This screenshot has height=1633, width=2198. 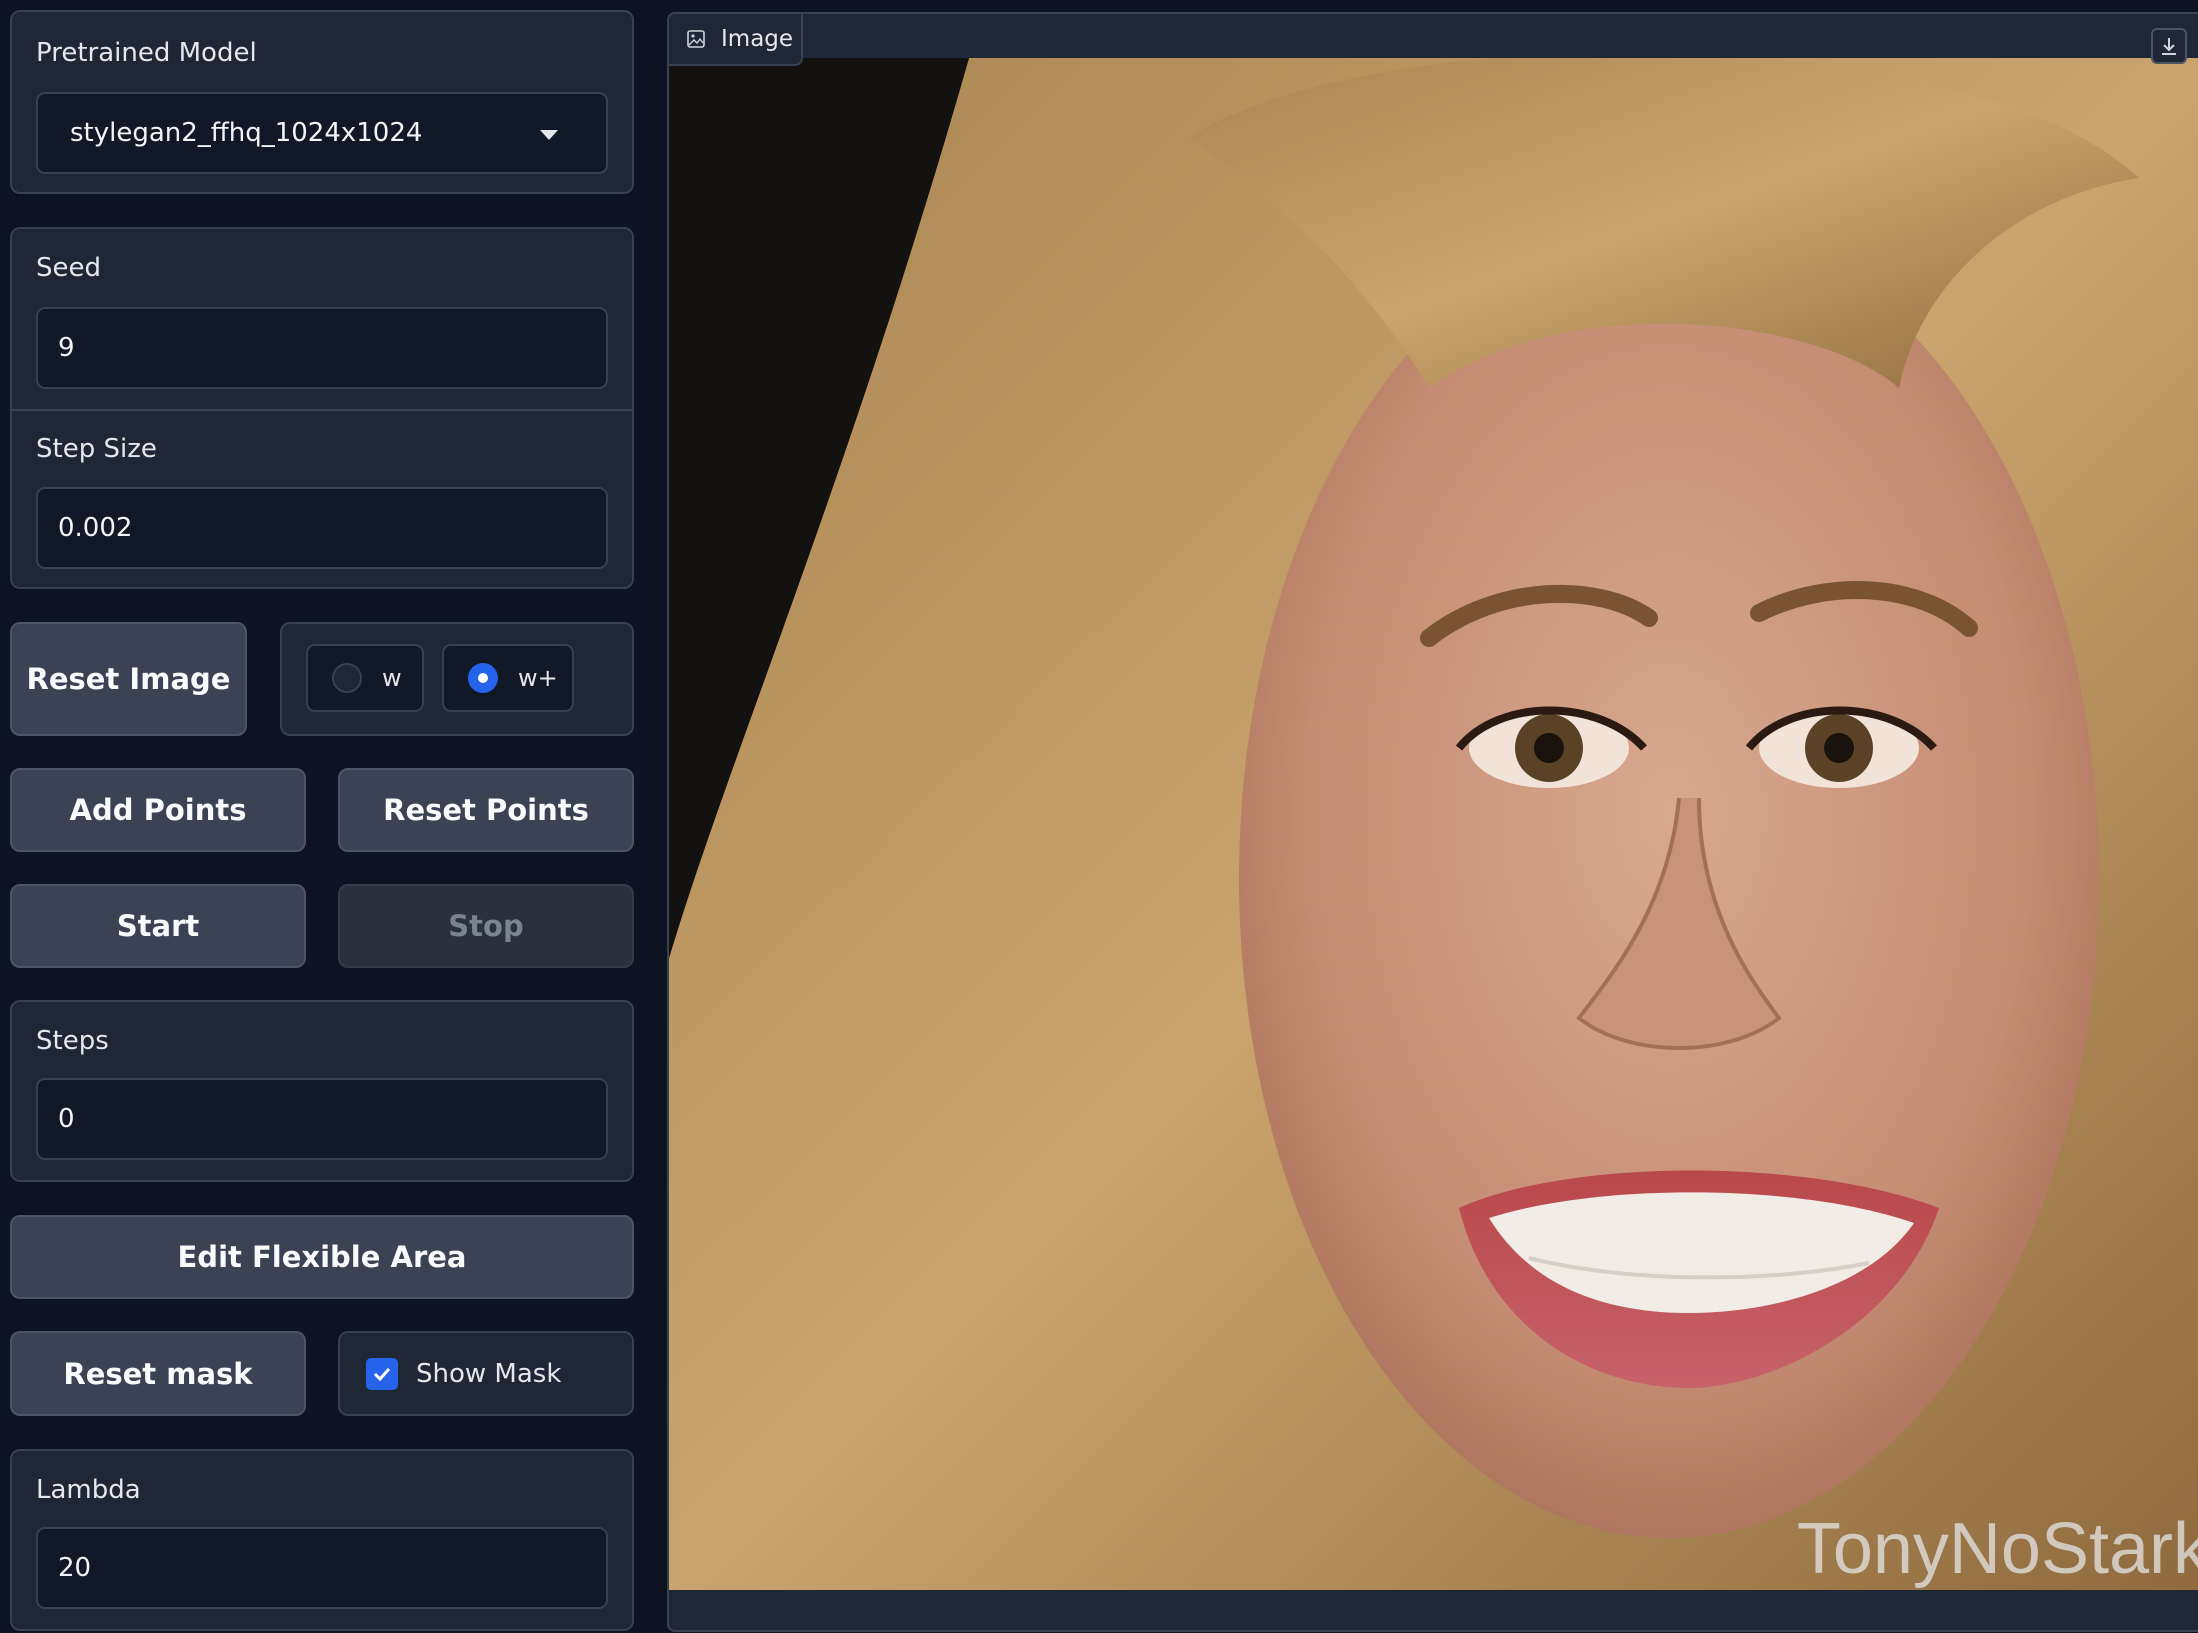 I want to click on model-value: stylegan2_ffhq_1024x1024, so click(x=246, y=133).